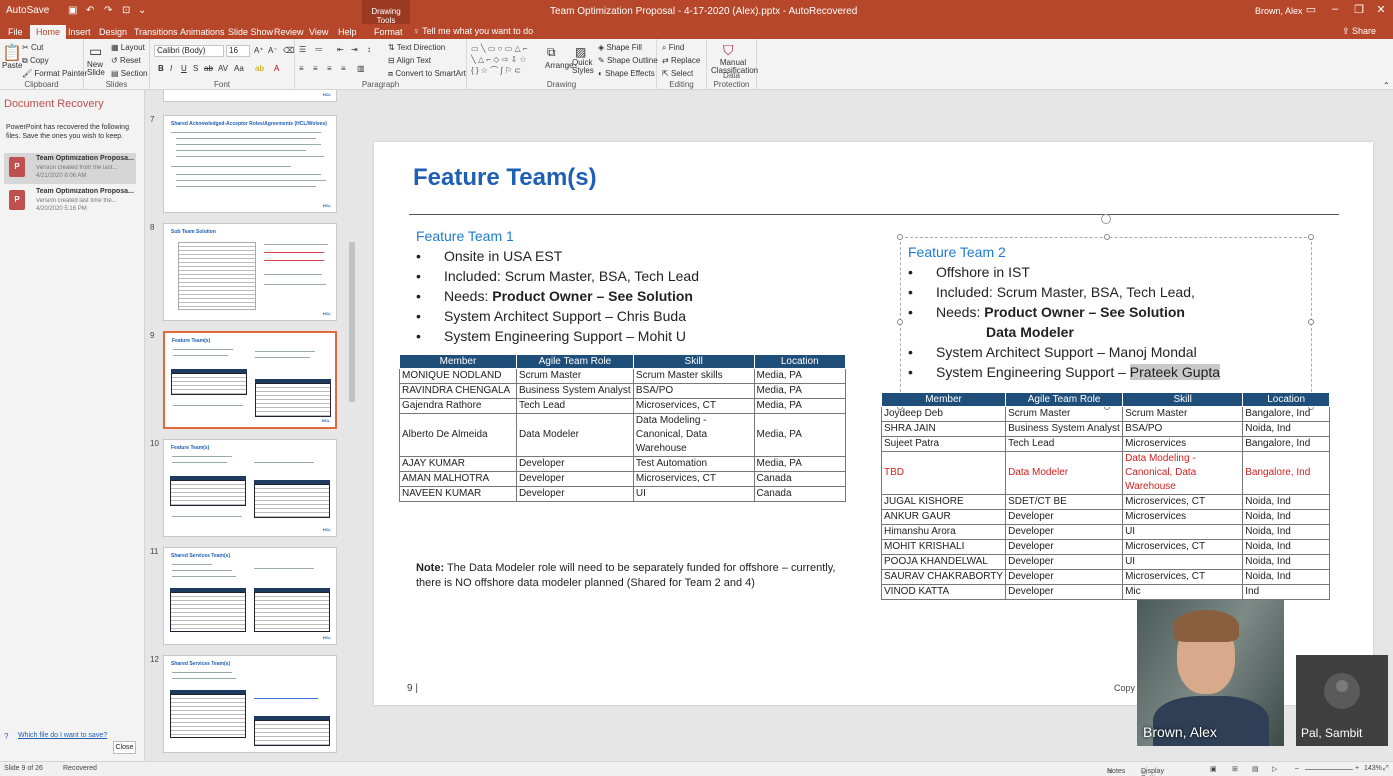  What do you see at coordinates (195, 68) in the screenshot?
I see `shadow-icon: S` at bounding box center [195, 68].